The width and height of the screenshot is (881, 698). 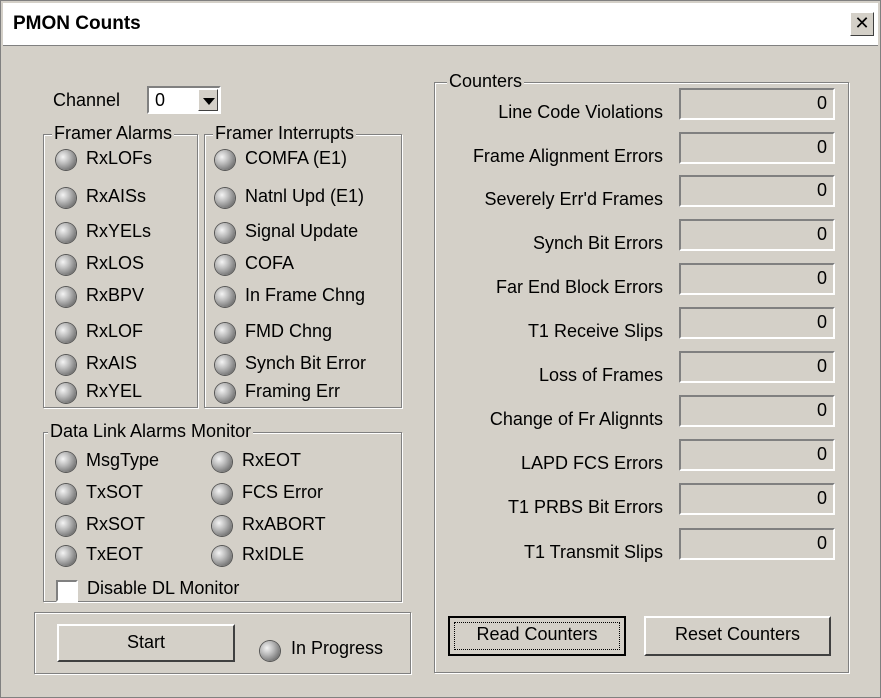 What do you see at coordinates (116, 524) in the screenshot?
I see `dl-monitor-item-label: RxSOT` at bounding box center [116, 524].